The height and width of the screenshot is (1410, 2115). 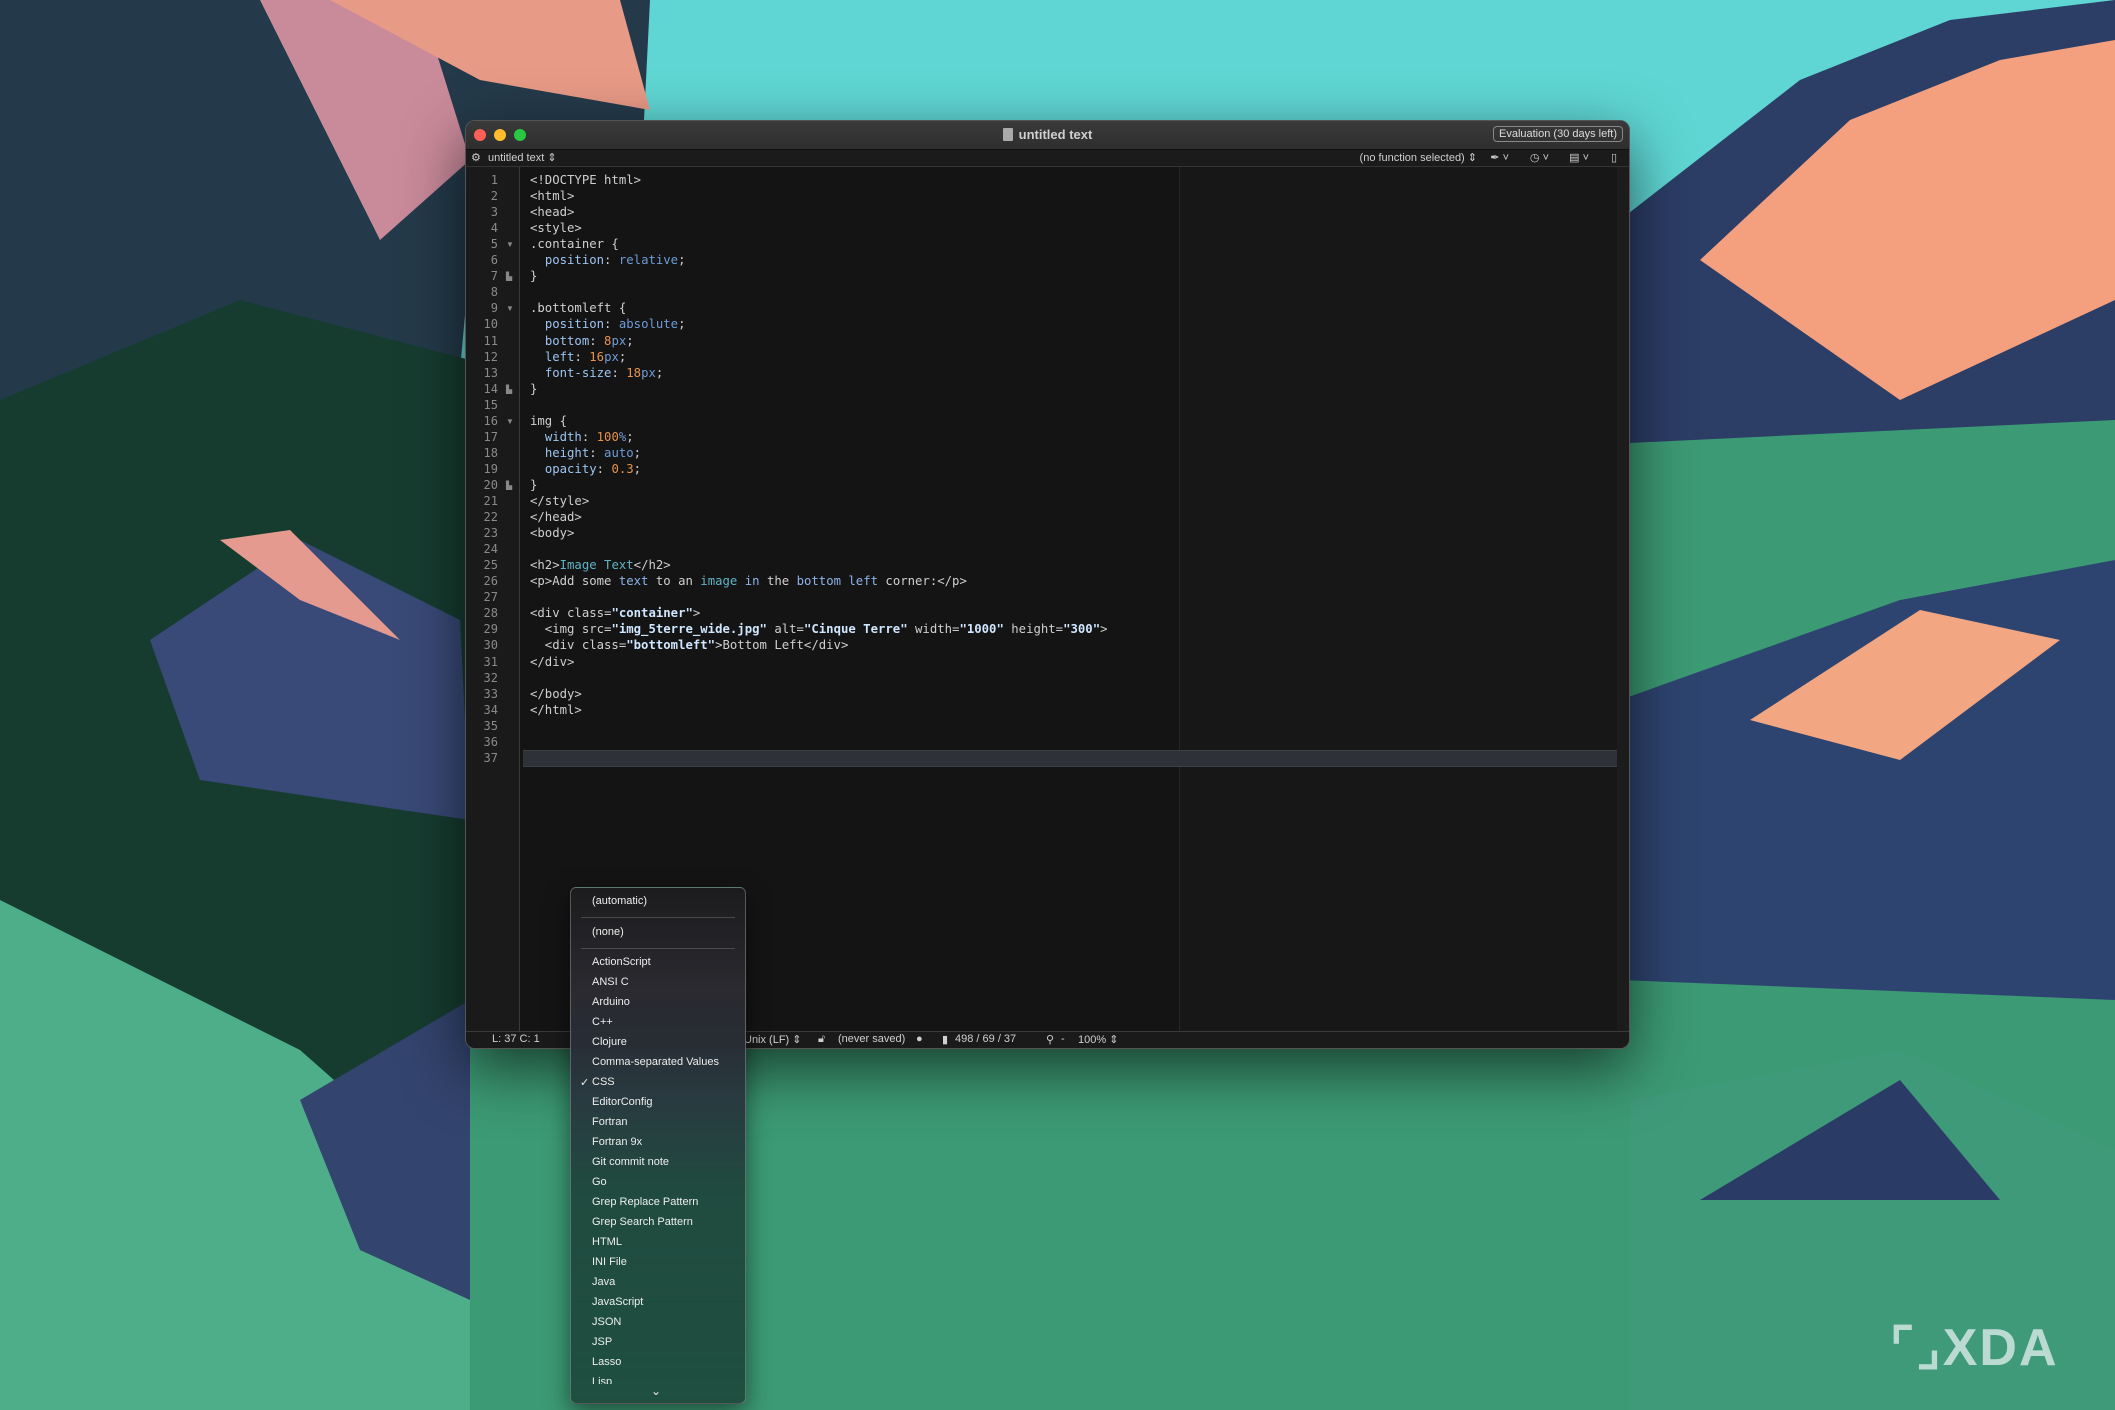 What do you see at coordinates (602, 1022) in the screenshot?
I see `menu-item-c-: C++` at bounding box center [602, 1022].